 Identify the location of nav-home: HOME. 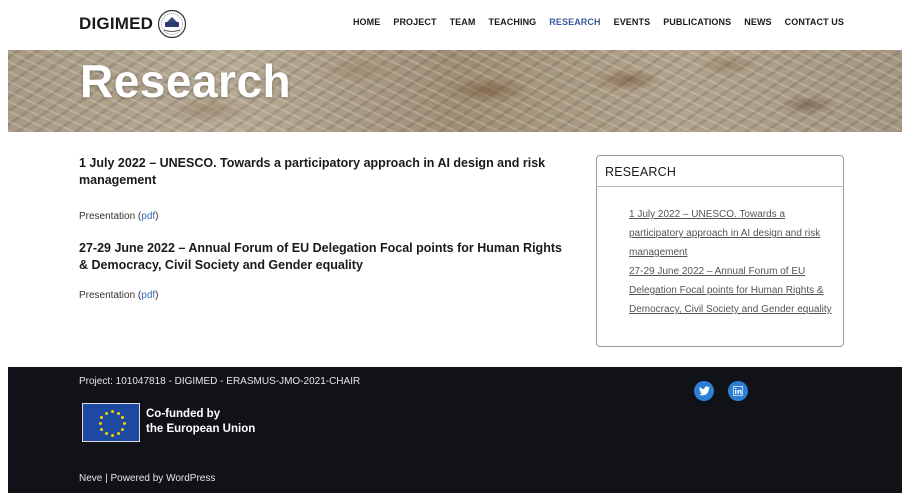
(366, 22).